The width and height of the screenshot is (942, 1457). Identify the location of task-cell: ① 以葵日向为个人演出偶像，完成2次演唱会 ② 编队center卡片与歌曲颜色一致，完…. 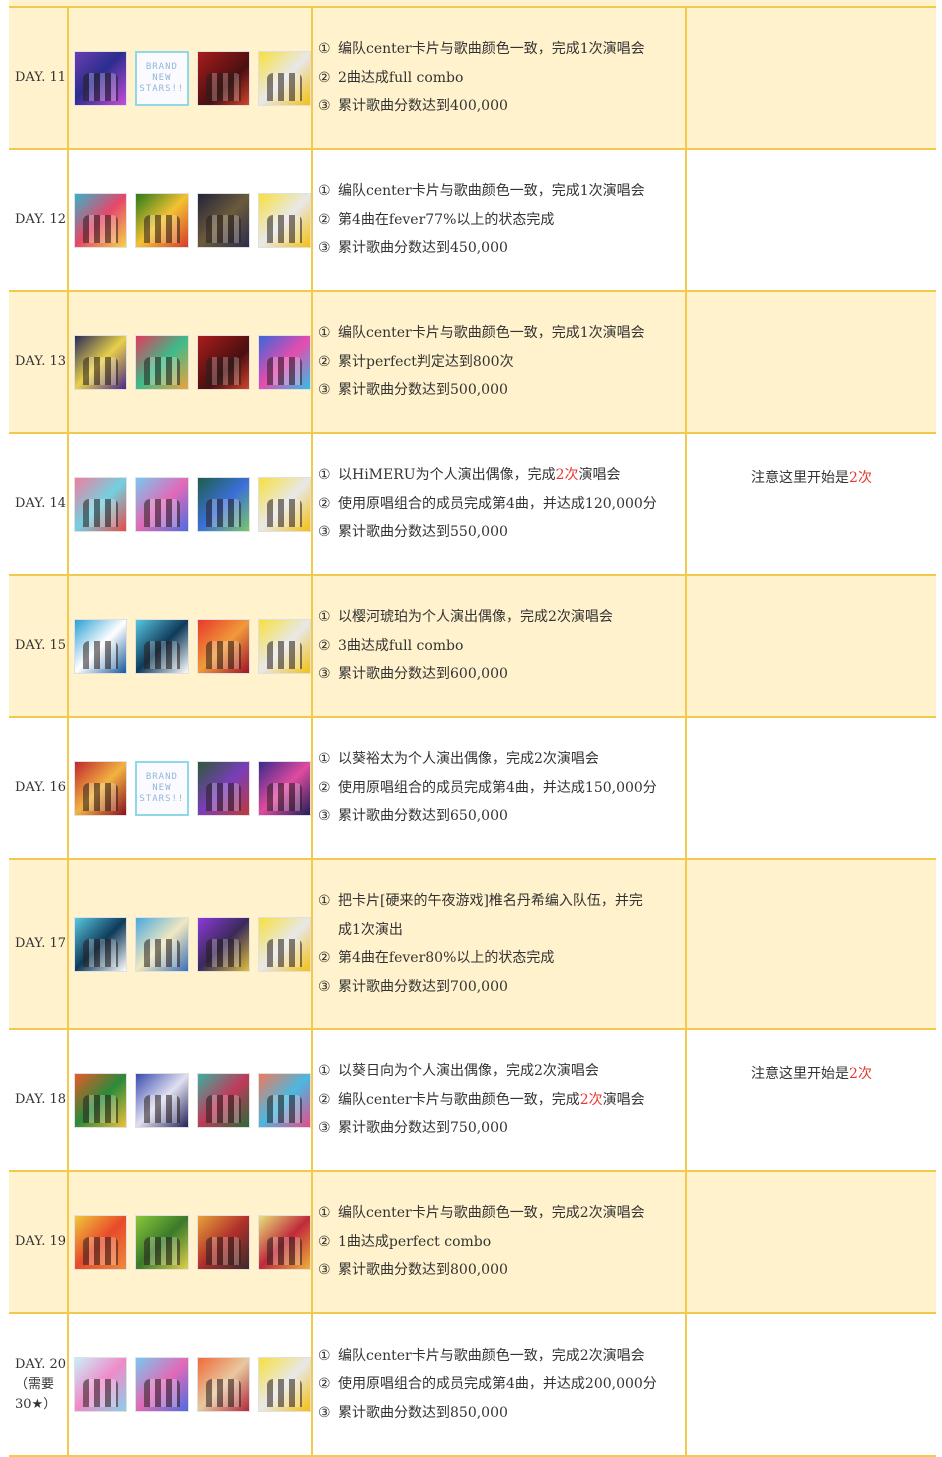
(500, 1100).